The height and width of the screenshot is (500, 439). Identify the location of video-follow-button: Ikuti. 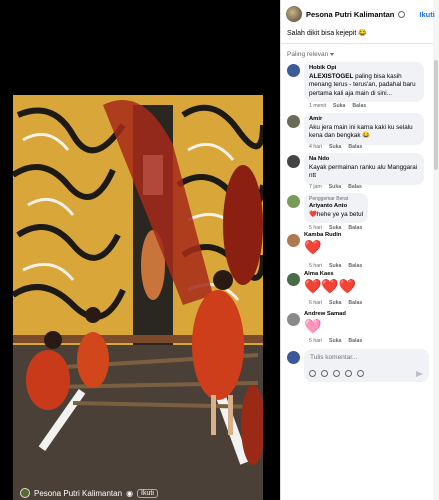
(147, 493).